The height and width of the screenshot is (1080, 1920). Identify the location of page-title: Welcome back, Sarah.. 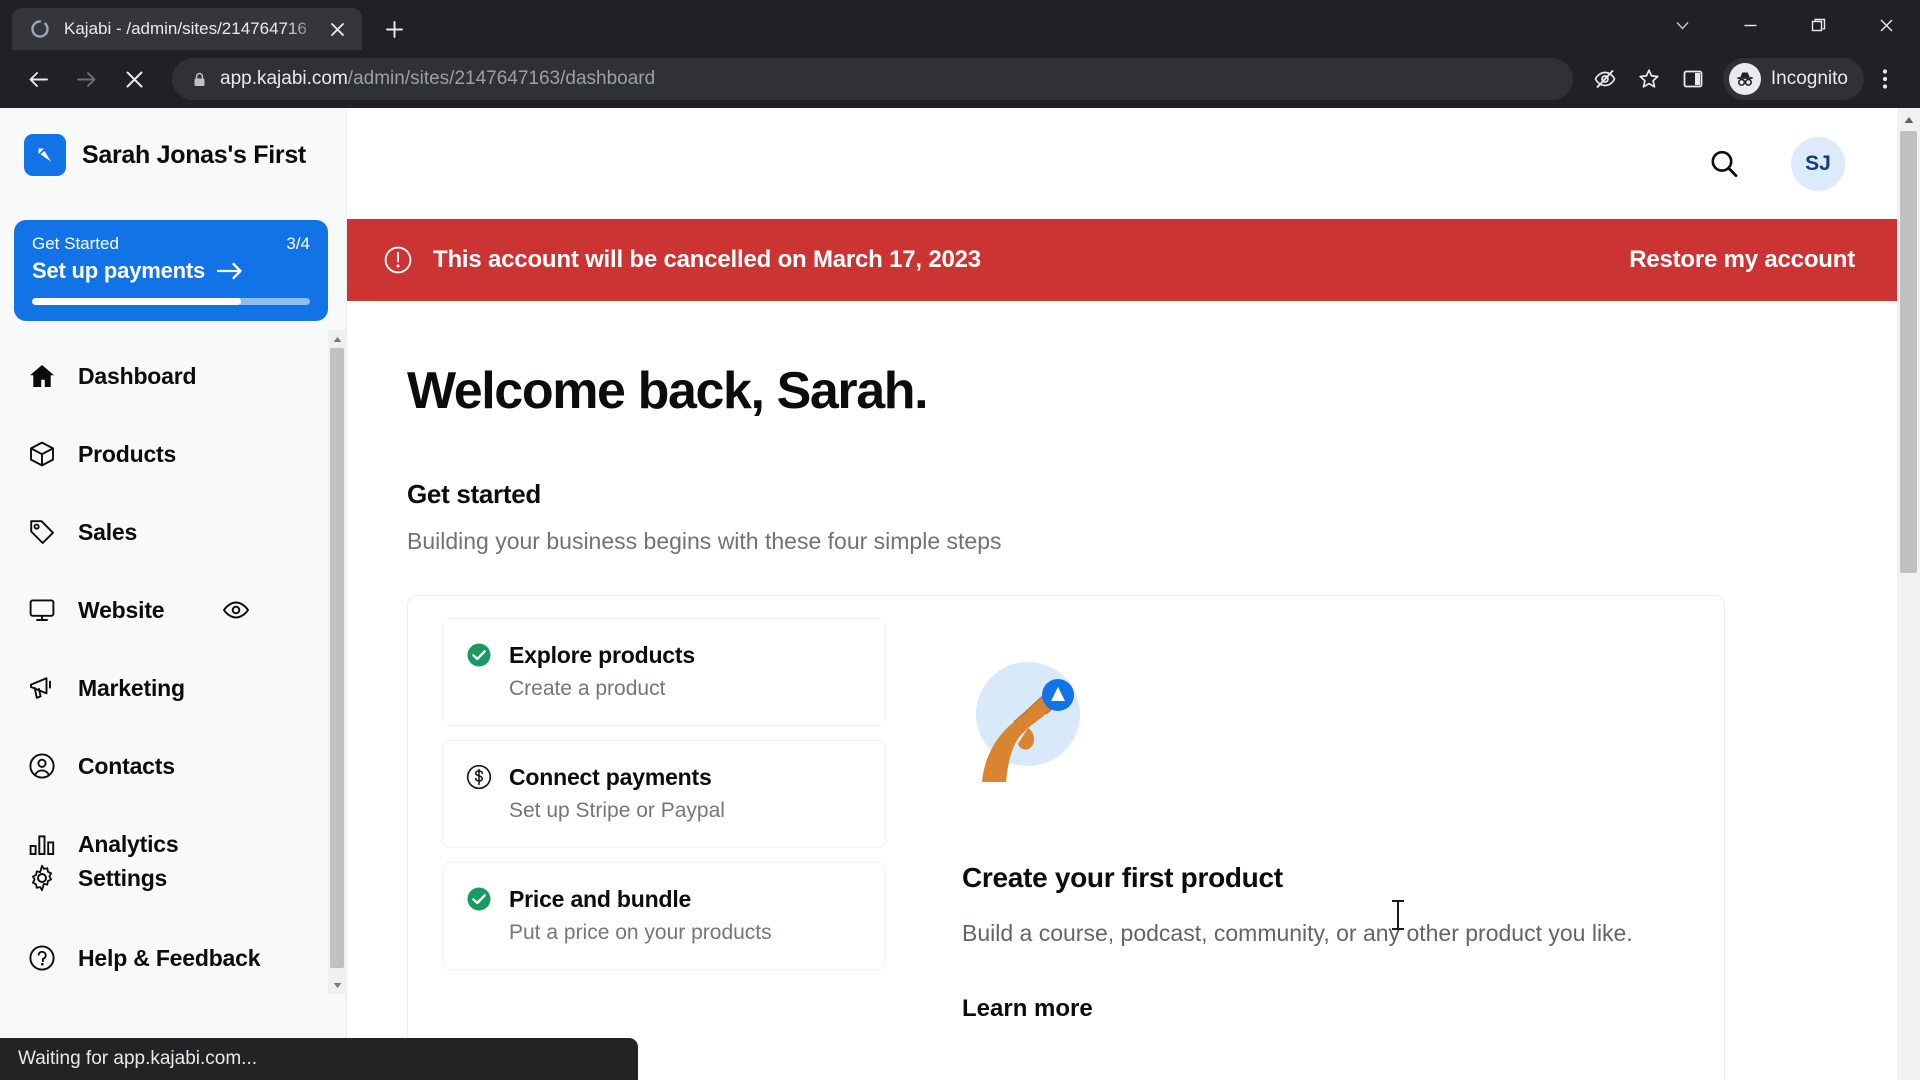
(668, 391).